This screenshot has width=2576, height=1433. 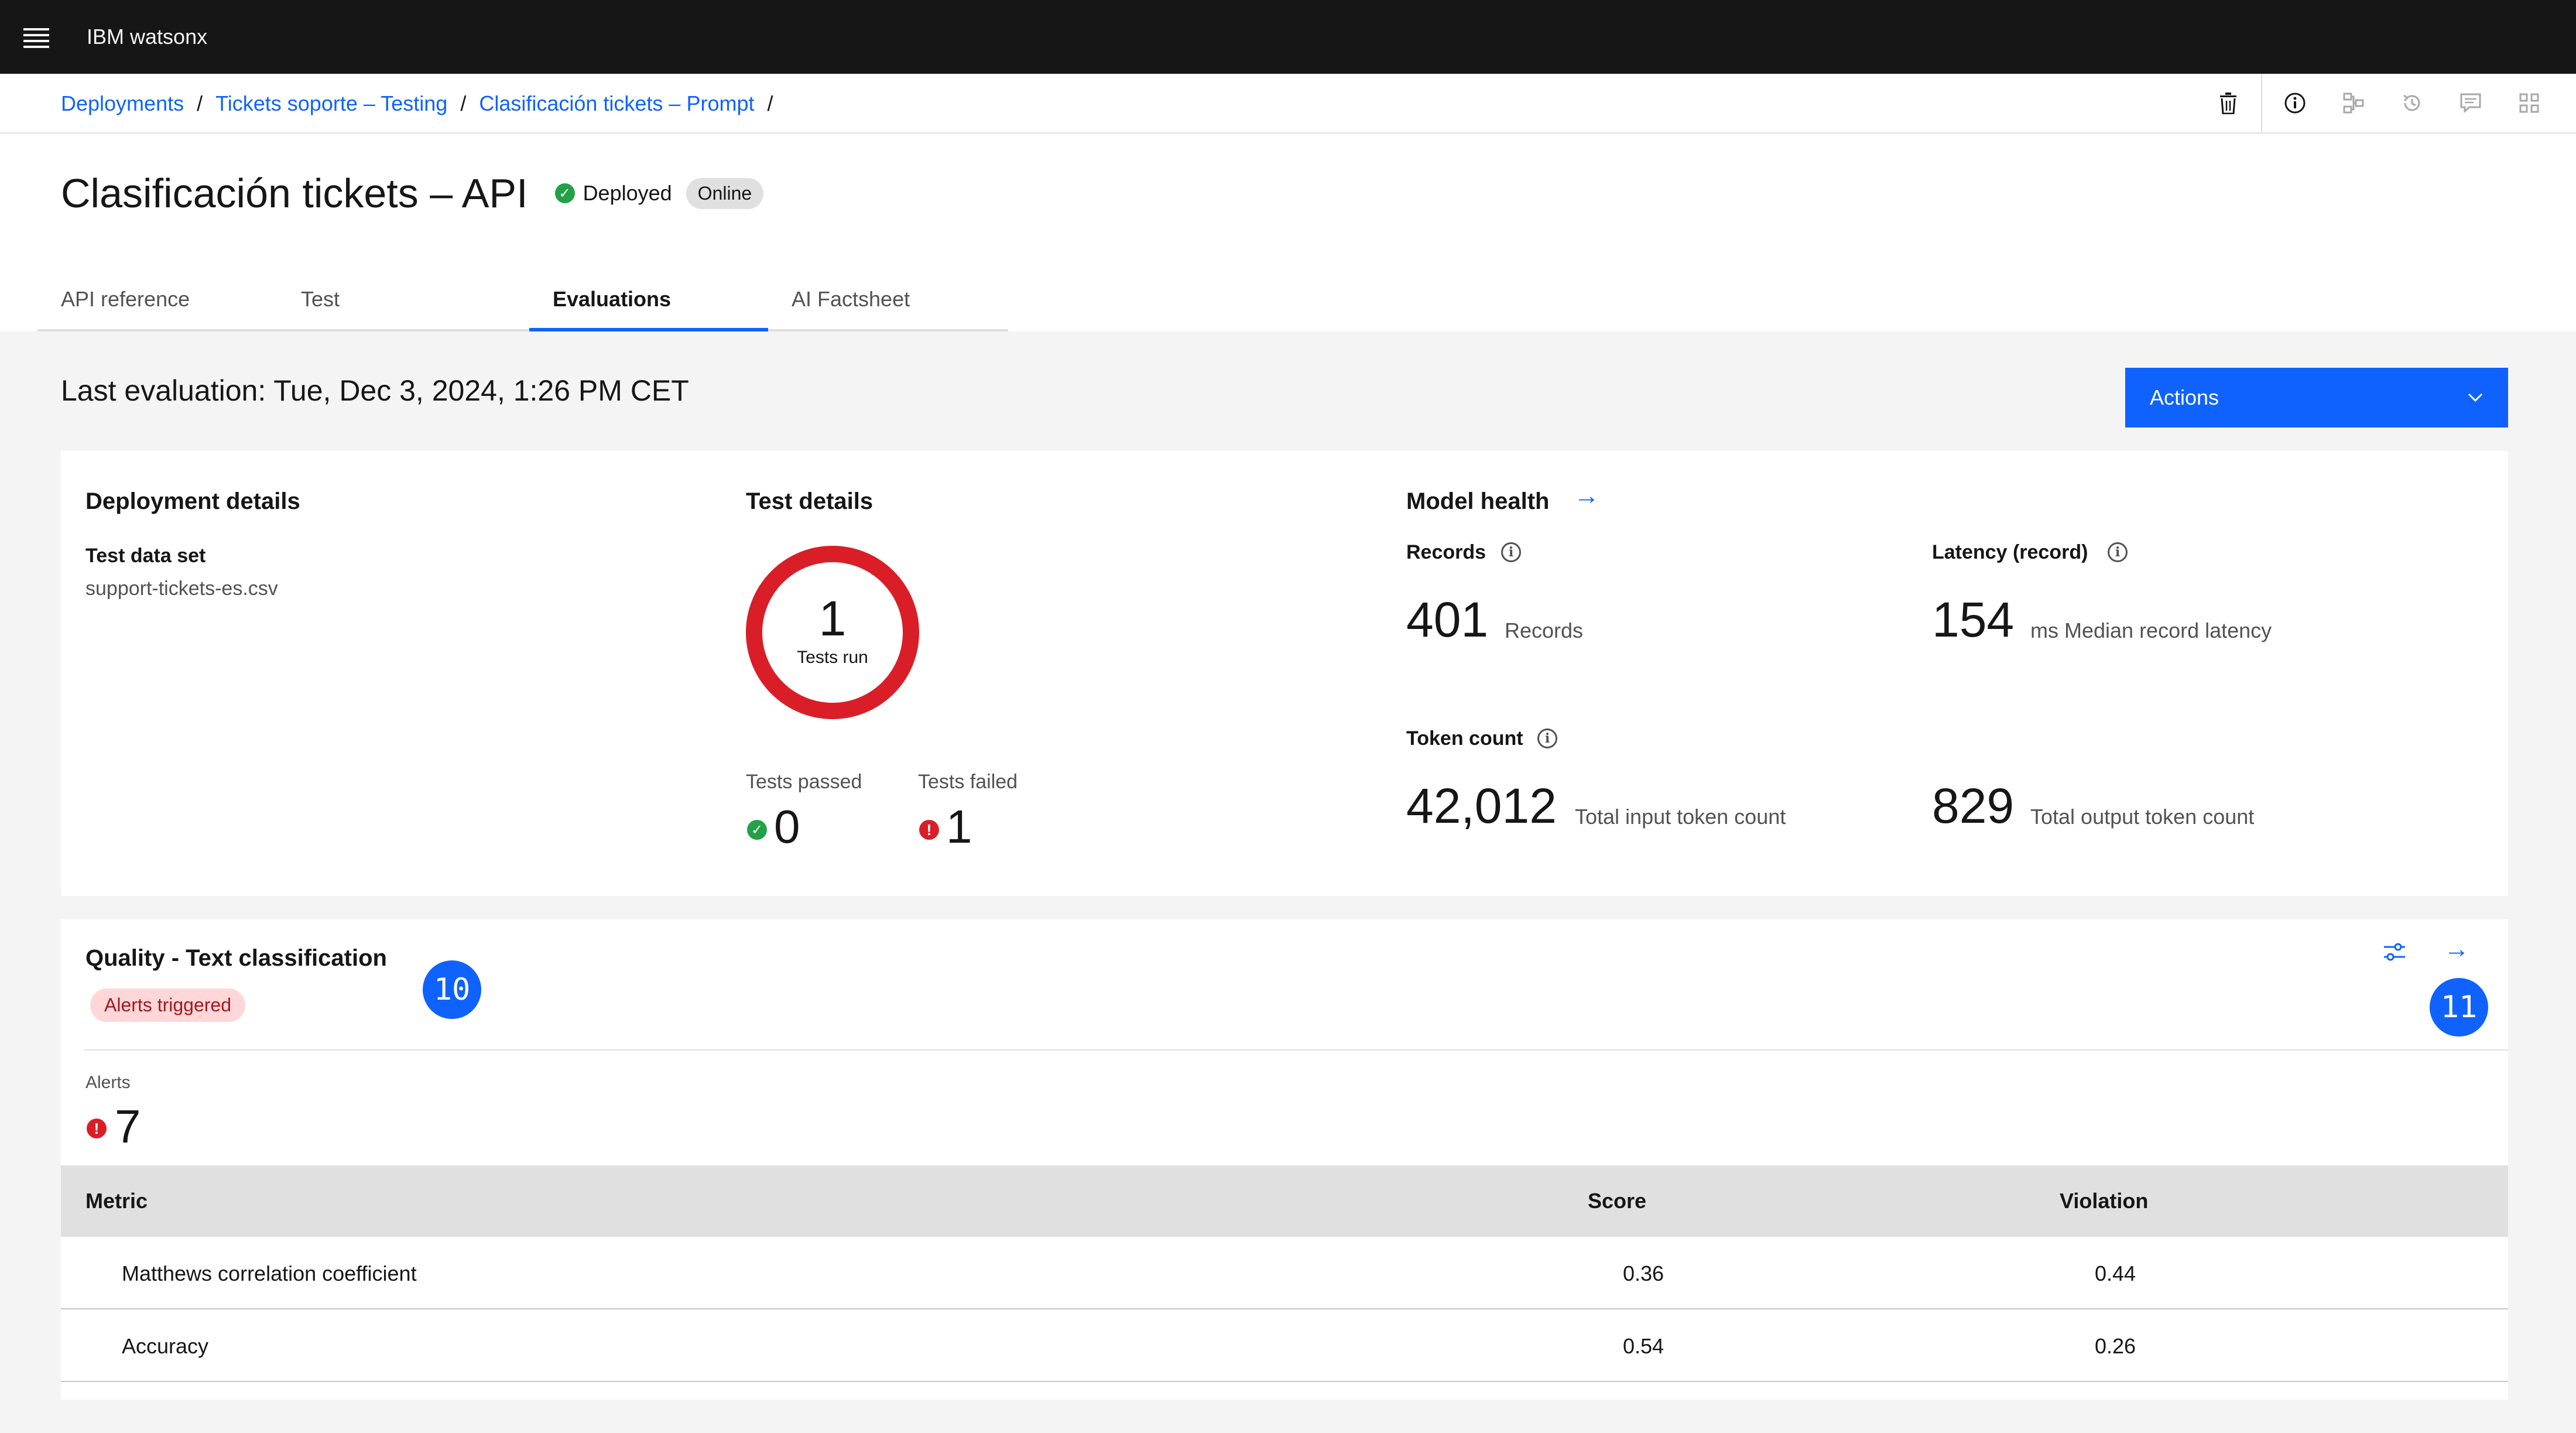 I want to click on brand-name: IBM watsonx, so click(x=147, y=37).